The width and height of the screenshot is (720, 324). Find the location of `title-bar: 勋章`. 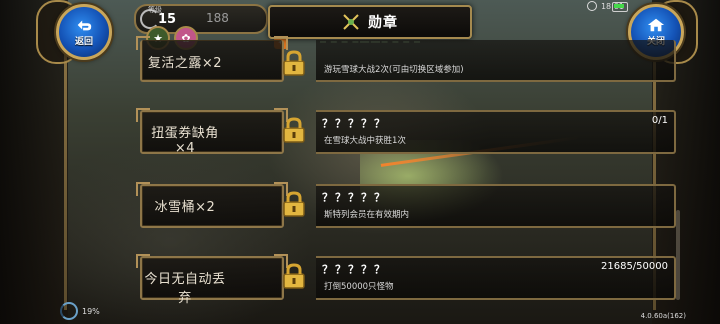

title-bar: 勋章 is located at coordinates (370, 24).